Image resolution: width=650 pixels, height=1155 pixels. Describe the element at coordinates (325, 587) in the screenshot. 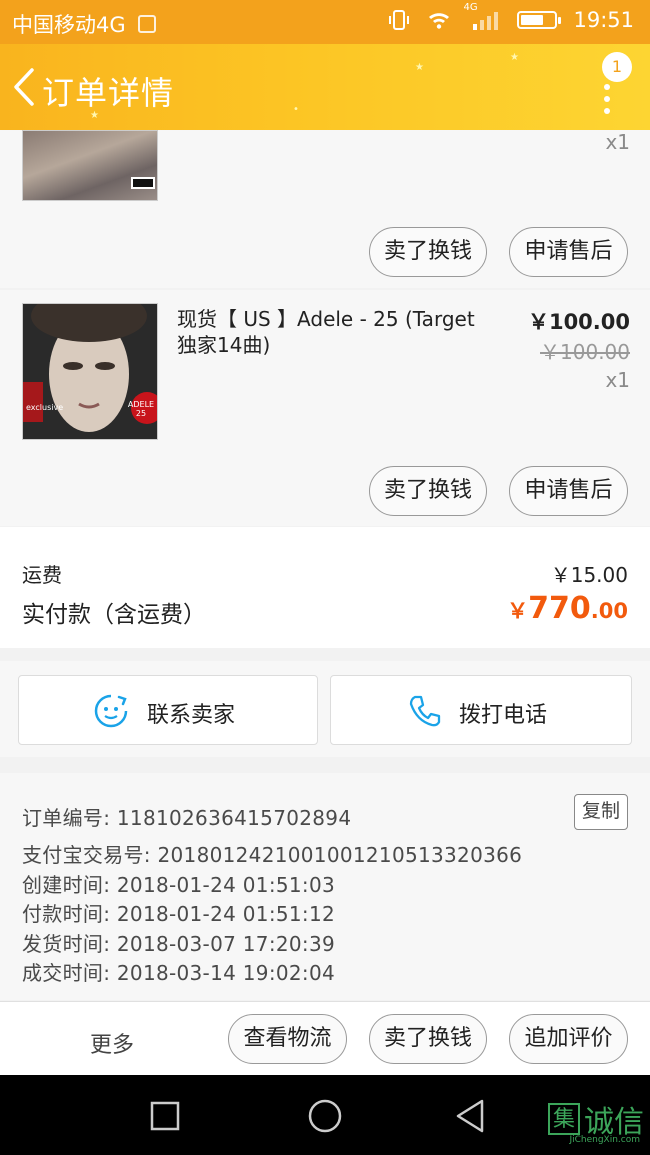

I see `payment-summary: 运费 ￥15.00 实付款（含运费） ￥770.00` at that location.